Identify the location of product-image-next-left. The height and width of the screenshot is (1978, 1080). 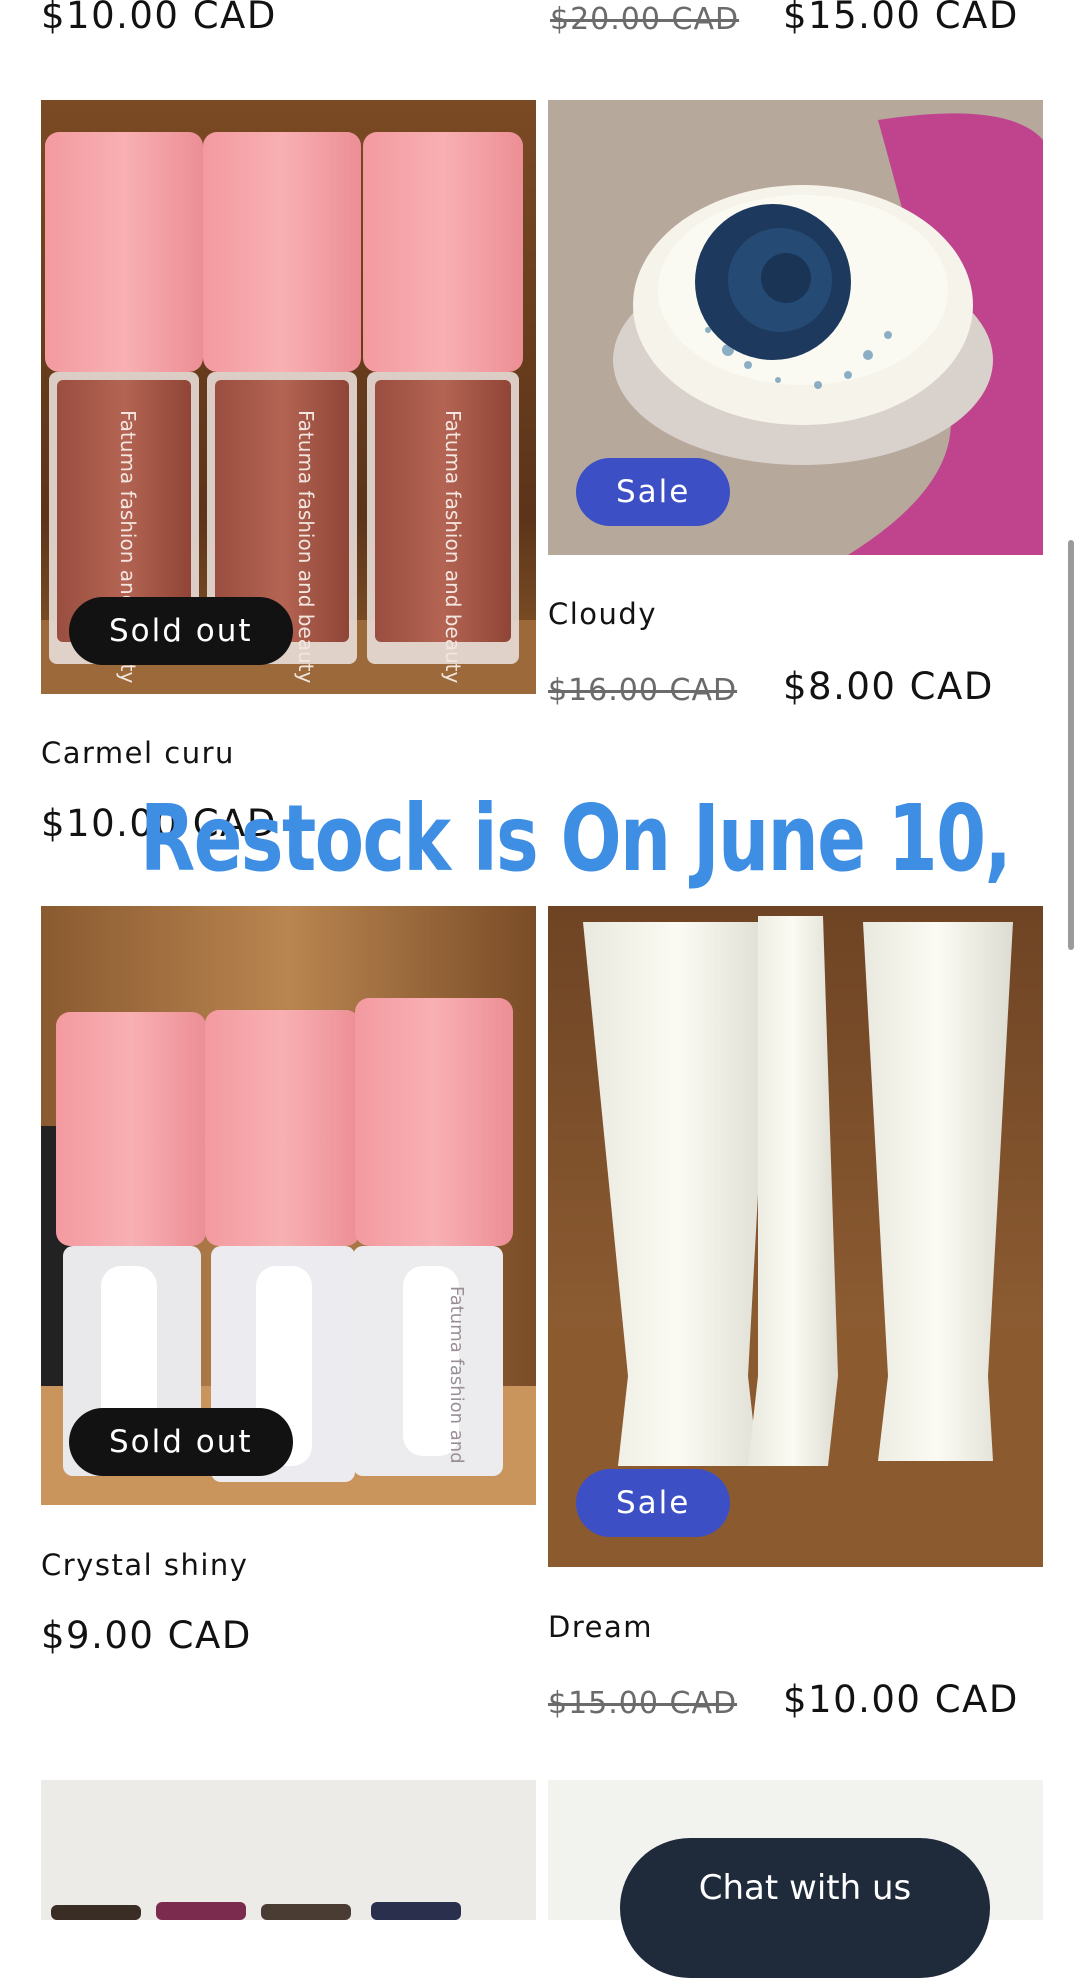
(288, 1850).